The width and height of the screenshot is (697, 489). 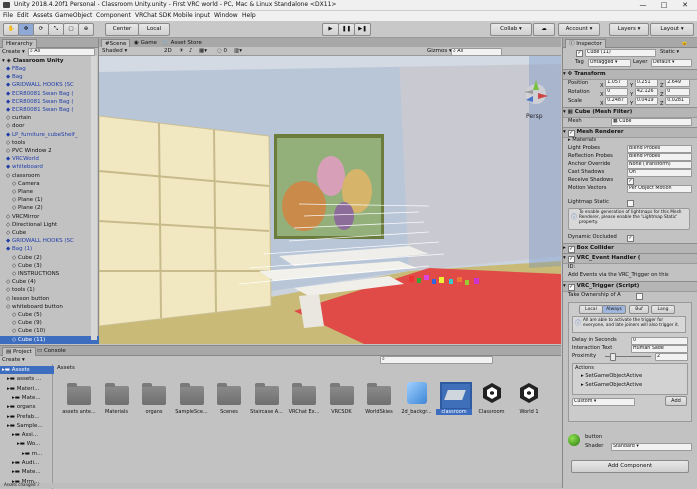 I want to click on rotate-tool-icon: ⟳, so click(x=41, y=29).